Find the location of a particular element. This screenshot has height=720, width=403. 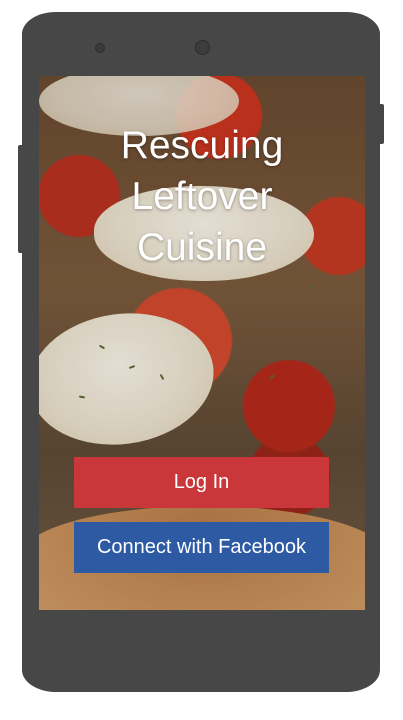

login-button: Log In is located at coordinates (201, 482).